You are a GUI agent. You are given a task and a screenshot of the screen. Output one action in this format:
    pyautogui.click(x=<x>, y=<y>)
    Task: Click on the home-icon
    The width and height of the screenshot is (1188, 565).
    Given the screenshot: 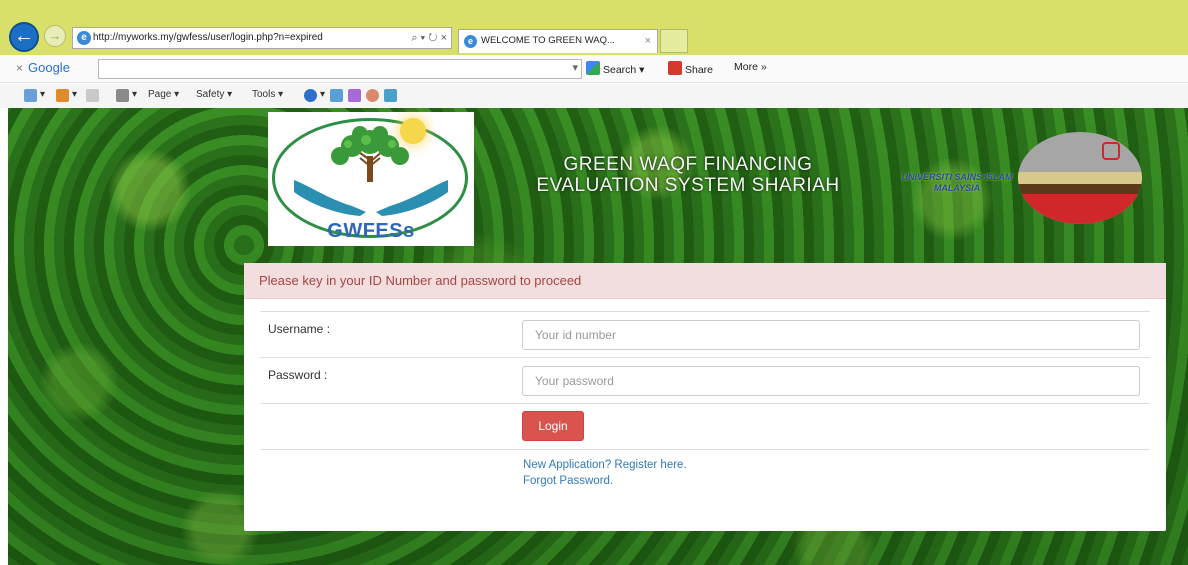 What is the action you would take?
    pyautogui.click(x=30, y=95)
    